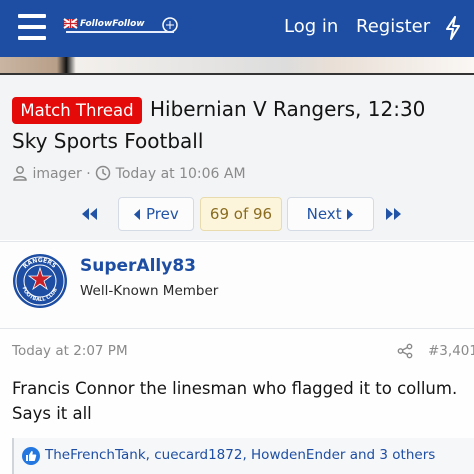  What do you see at coordinates (288, 109) in the screenshot?
I see `thread-title: Hibernian V Rangers, 12:30` at bounding box center [288, 109].